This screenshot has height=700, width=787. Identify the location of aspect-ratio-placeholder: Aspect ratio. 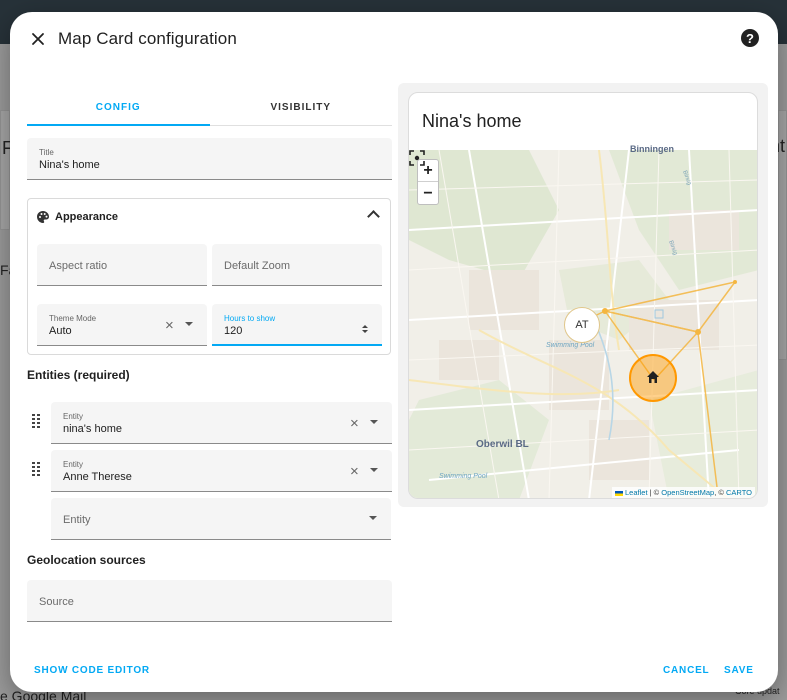
(78, 266).